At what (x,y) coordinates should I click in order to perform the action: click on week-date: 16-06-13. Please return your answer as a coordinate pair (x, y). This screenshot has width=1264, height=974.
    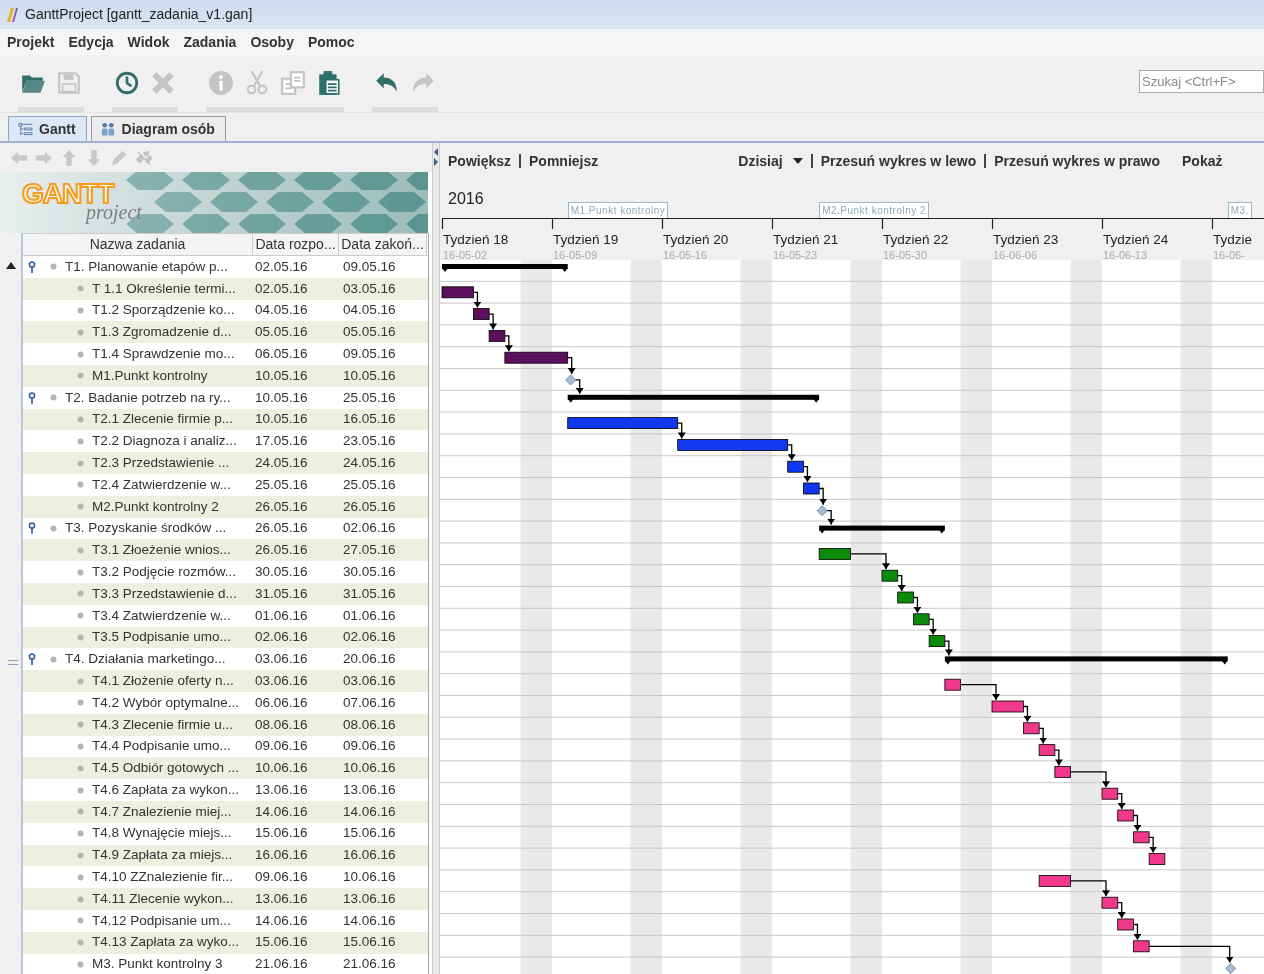
    Looking at the image, I should click on (1125, 255).